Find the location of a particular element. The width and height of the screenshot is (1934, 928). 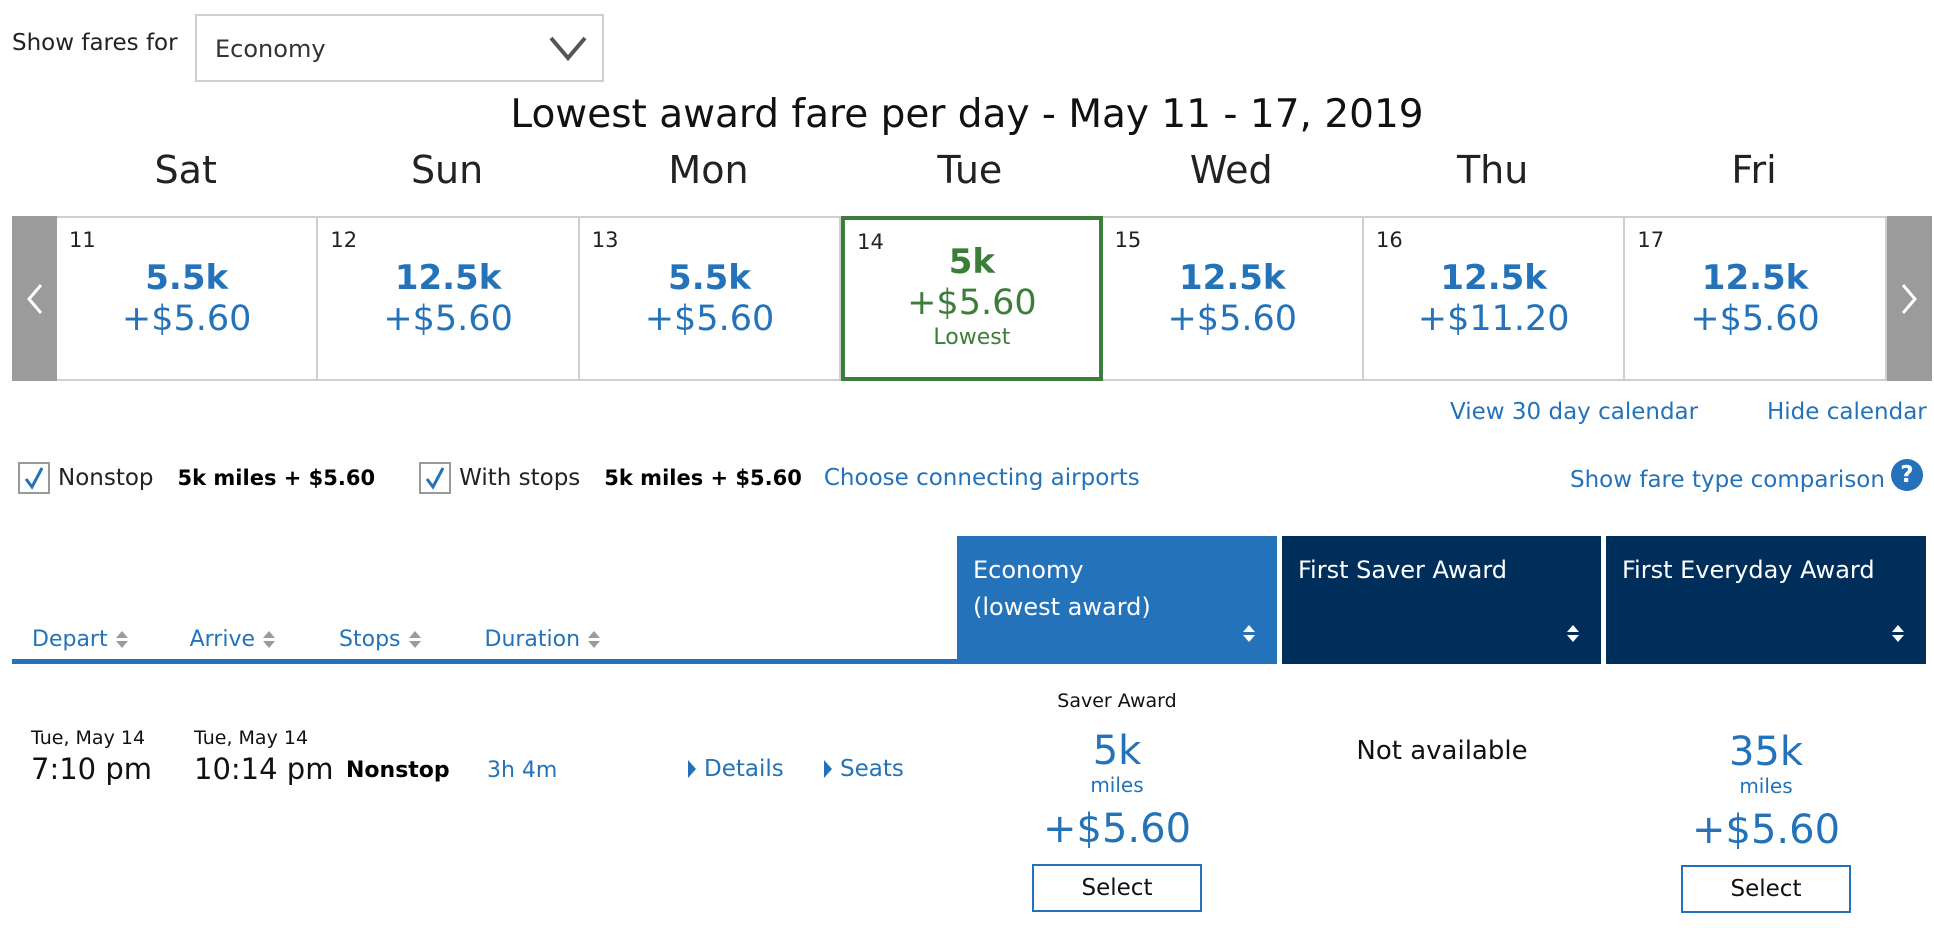

calendar-day-cell: 15 12.5k +$5.60 is located at coordinates (1233, 298).